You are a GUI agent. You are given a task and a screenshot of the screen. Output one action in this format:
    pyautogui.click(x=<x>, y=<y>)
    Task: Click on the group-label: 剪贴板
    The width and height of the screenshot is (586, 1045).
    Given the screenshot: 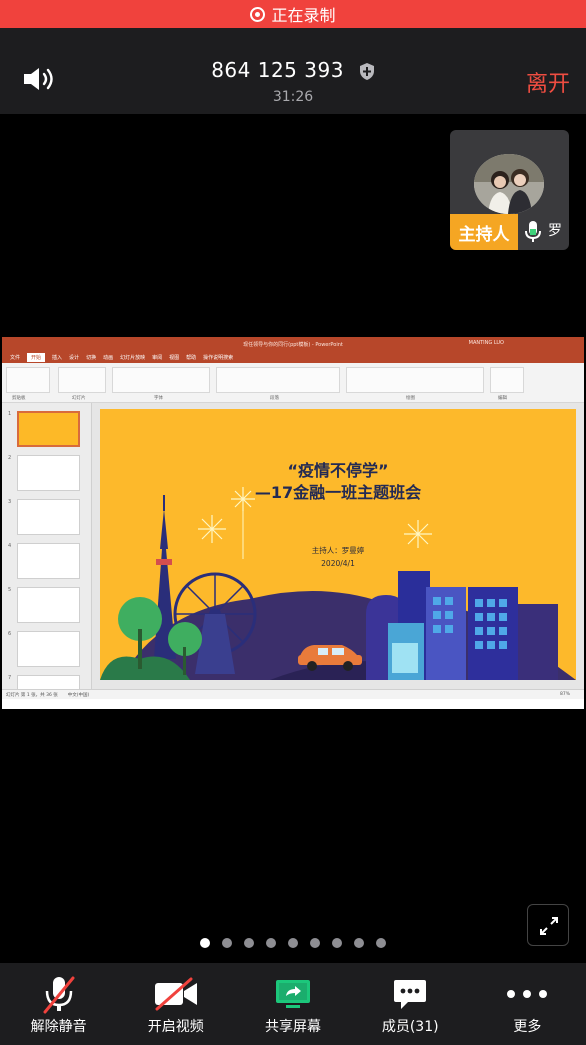 What is the action you would take?
    pyautogui.click(x=19, y=398)
    